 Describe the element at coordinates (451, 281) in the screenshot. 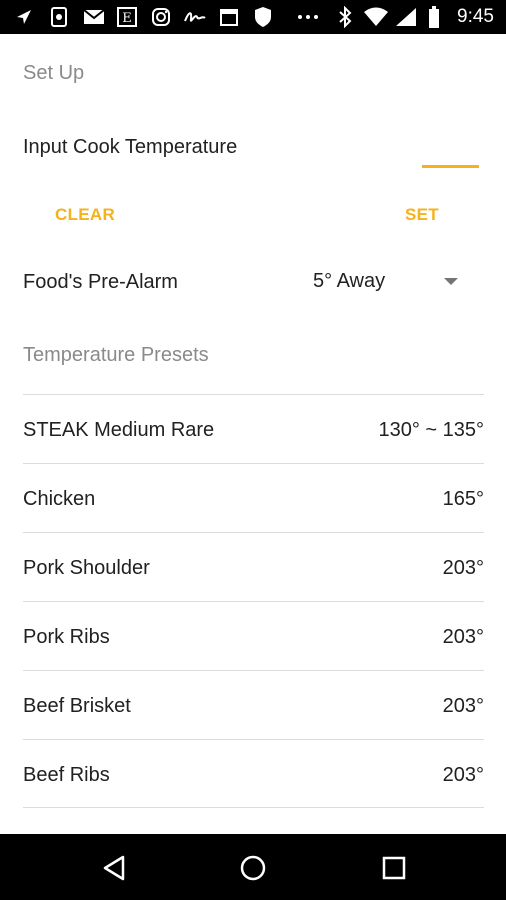

I see `chevron-down-icon` at that location.